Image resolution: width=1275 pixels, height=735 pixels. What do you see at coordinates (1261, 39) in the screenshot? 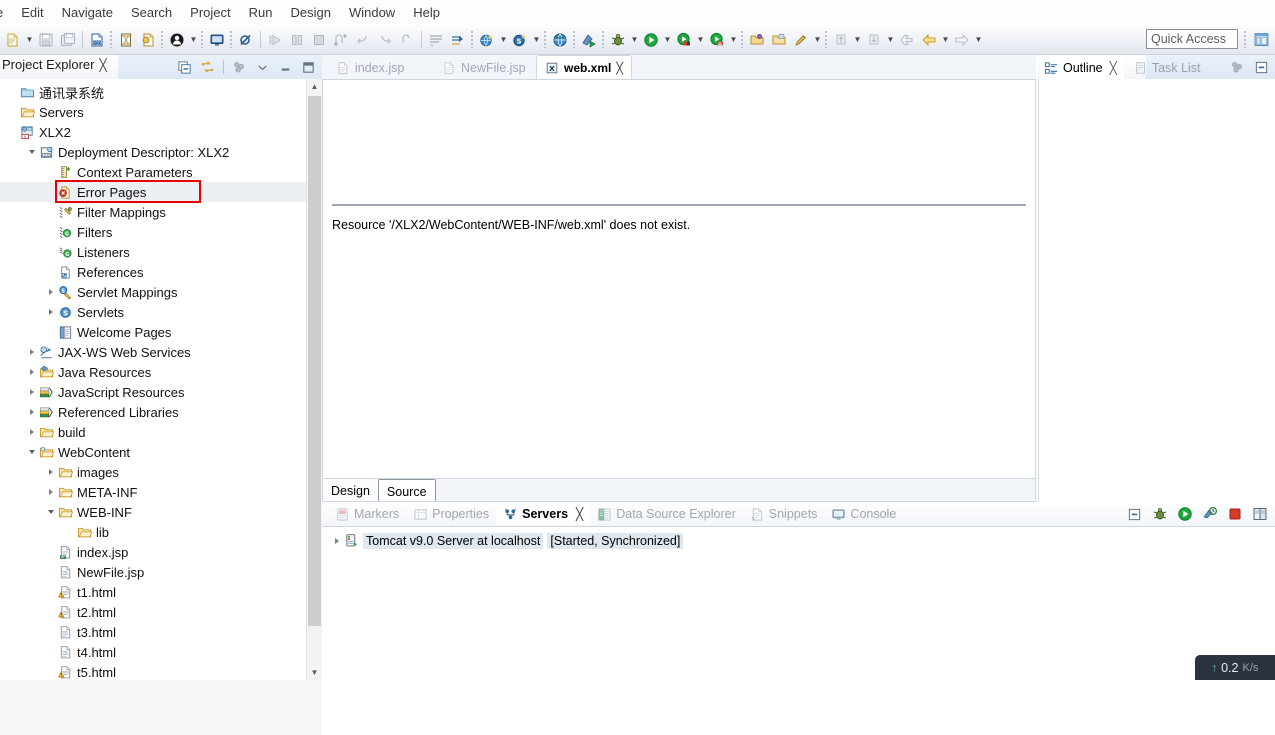
I see `open-perspective-icon` at bounding box center [1261, 39].